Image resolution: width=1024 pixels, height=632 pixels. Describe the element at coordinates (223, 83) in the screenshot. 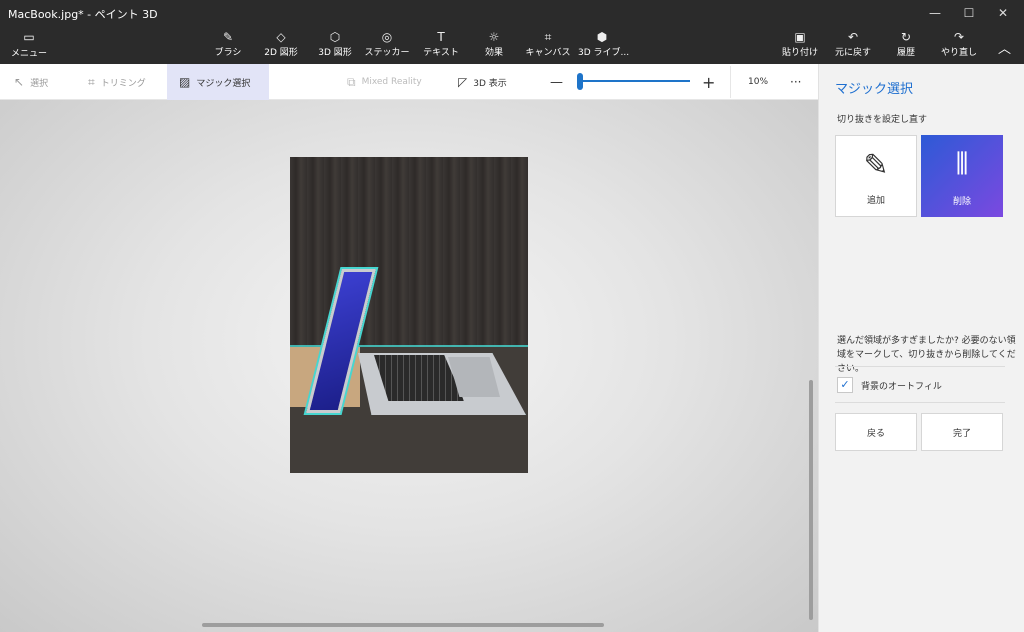

I see `magic-select-label: マジック選択` at that location.